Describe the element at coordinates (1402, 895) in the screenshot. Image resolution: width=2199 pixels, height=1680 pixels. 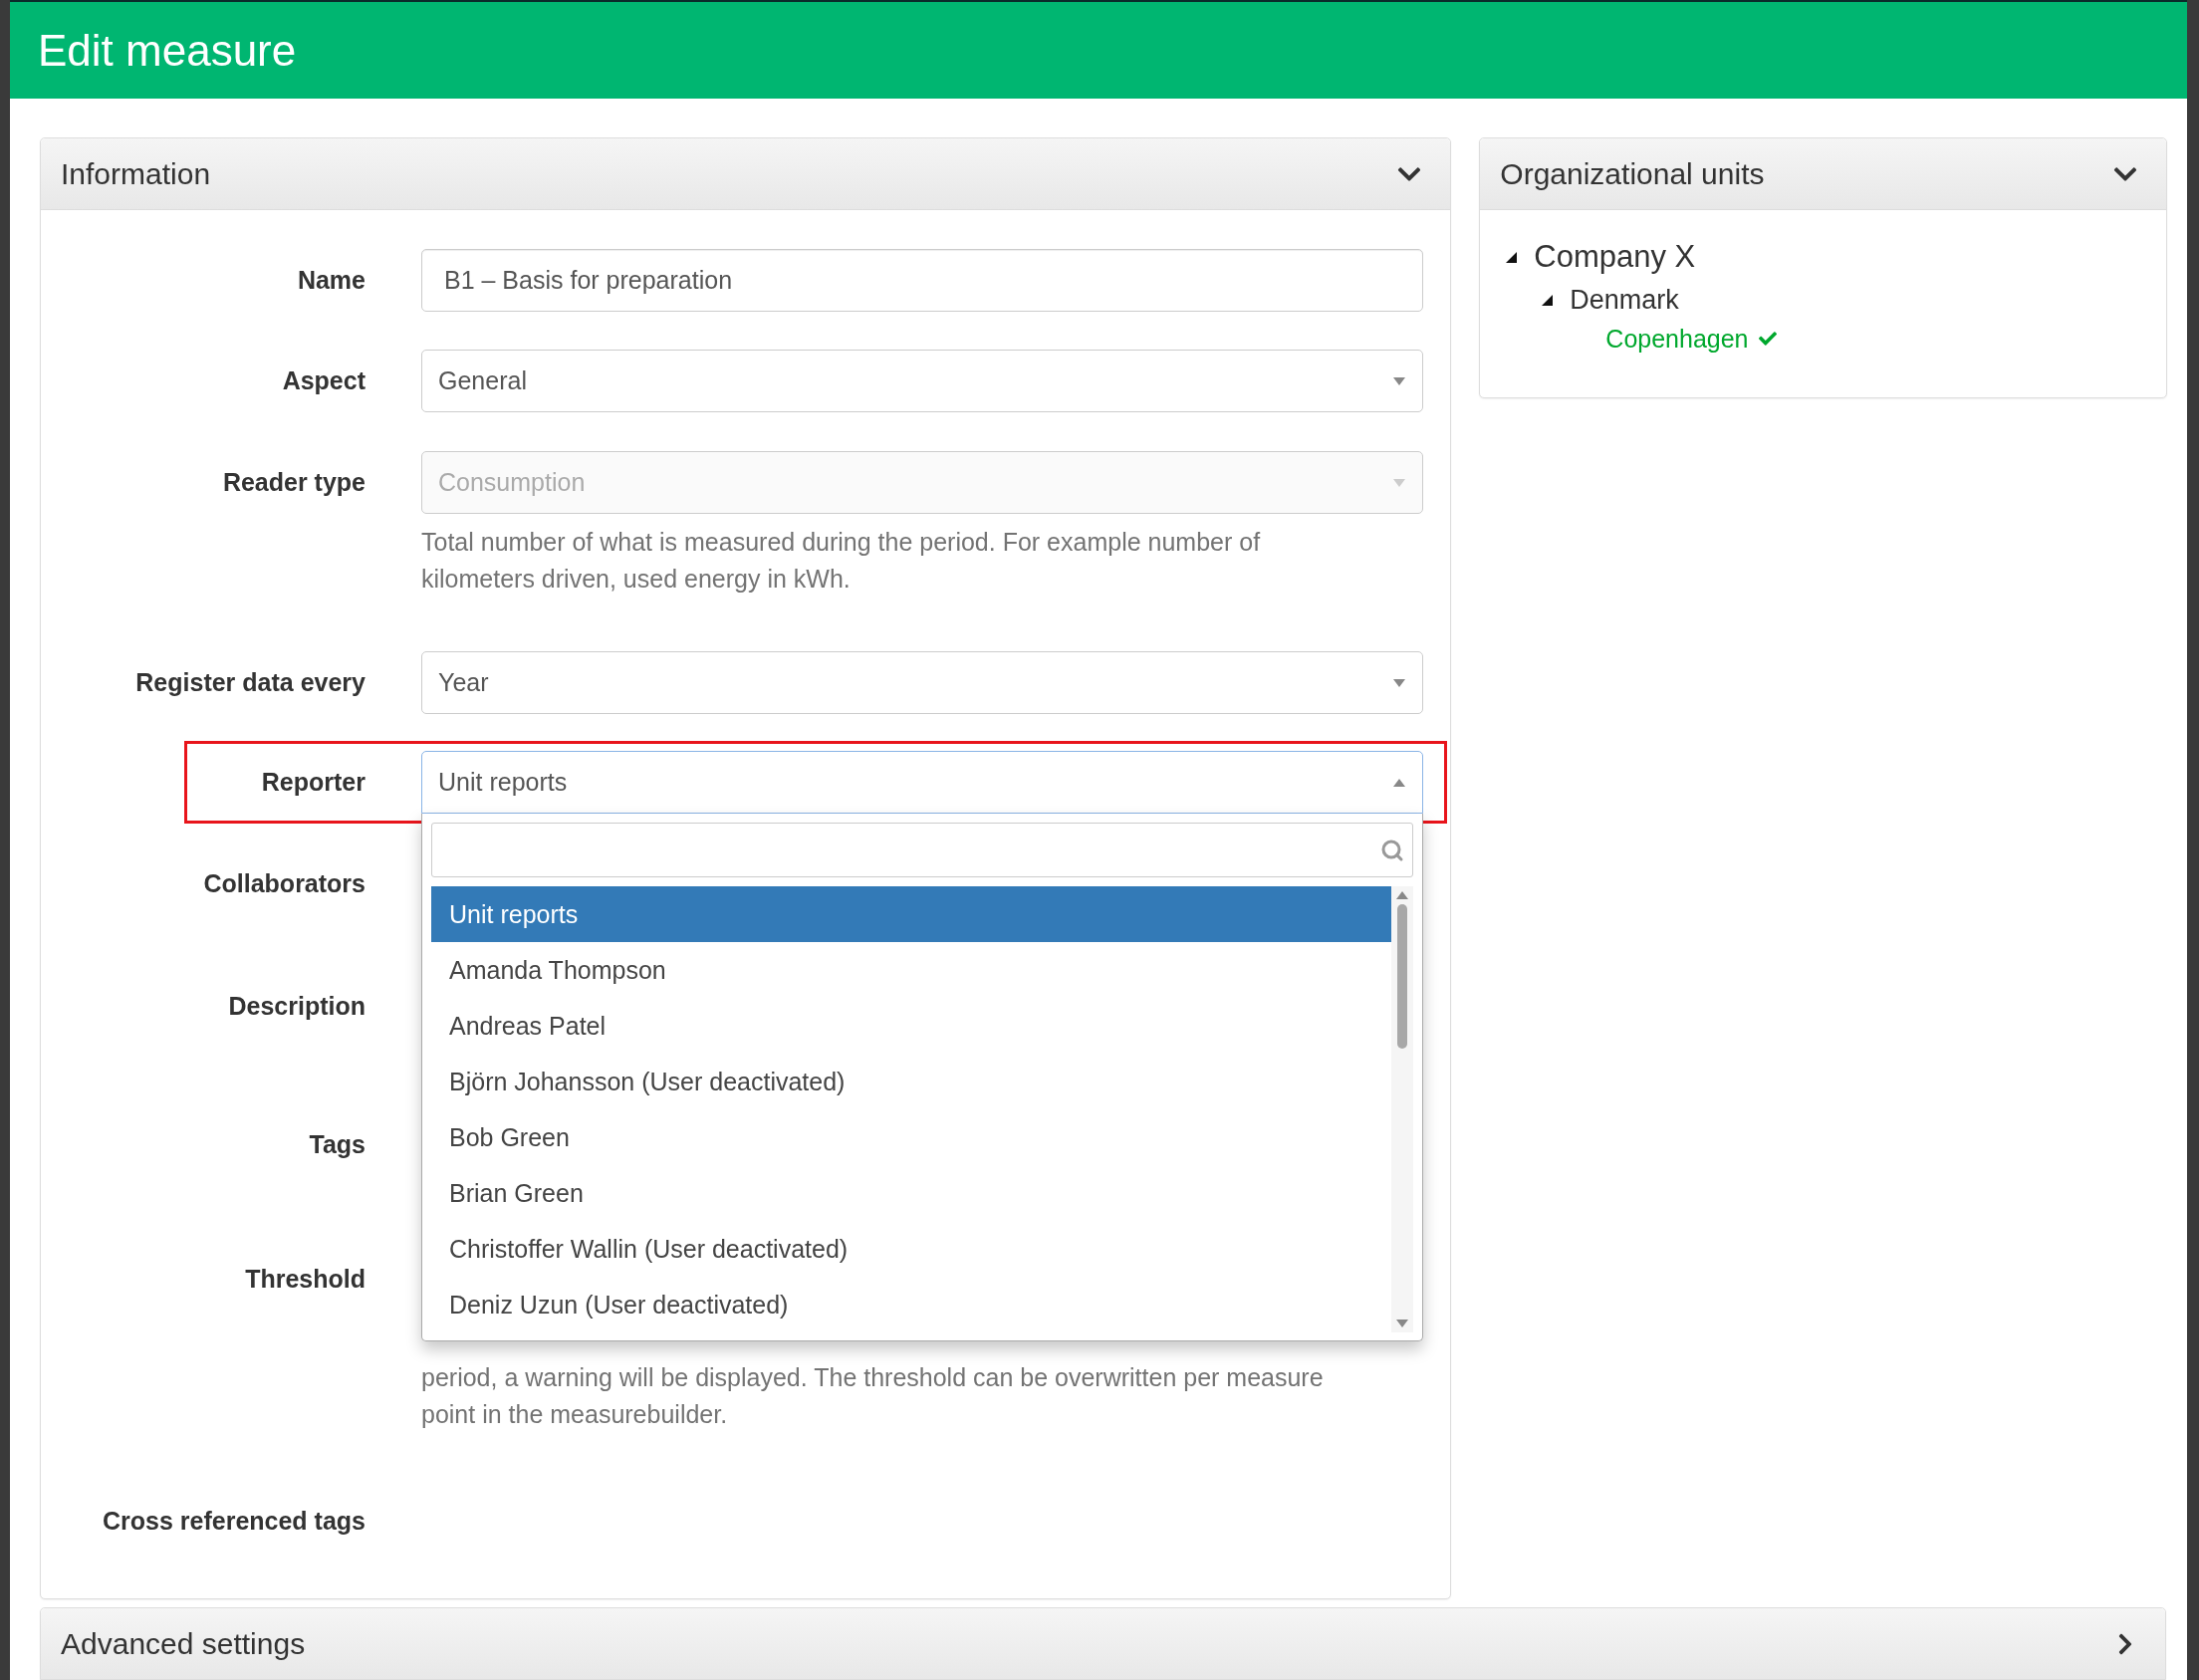
I see `scroll-up-icon` at that location.